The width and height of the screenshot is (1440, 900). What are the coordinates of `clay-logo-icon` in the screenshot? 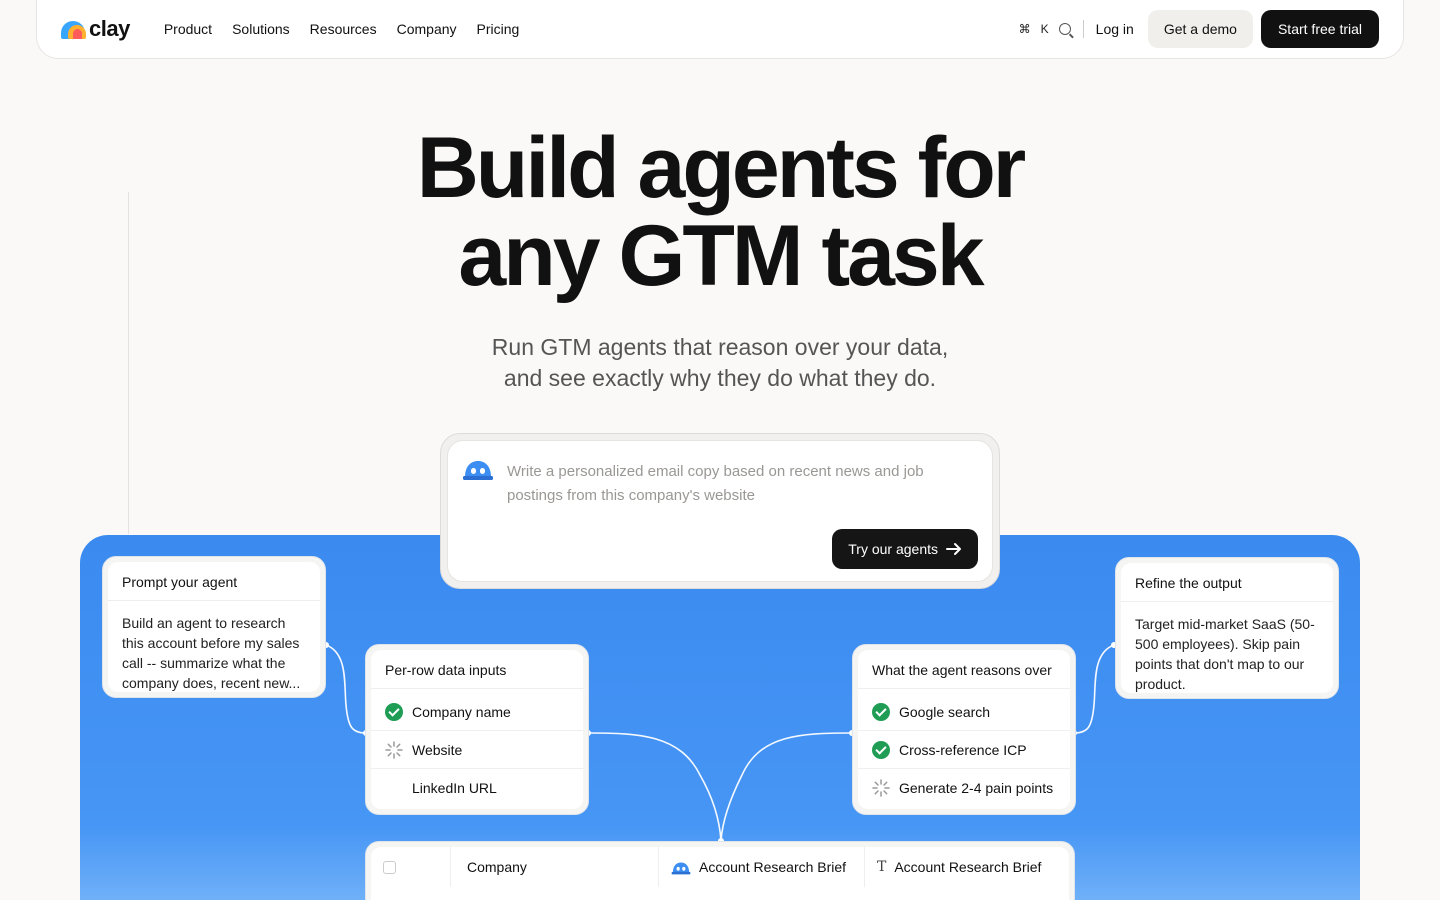 It's located at (74, 29).